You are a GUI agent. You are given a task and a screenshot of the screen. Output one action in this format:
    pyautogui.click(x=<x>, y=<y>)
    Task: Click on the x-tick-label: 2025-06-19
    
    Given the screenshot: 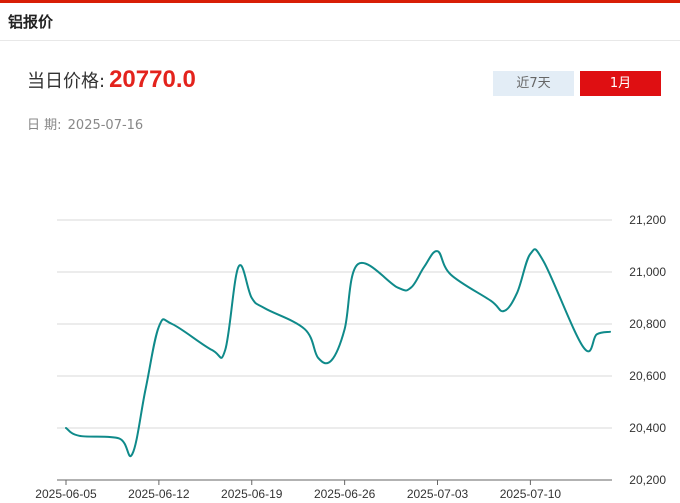 What is the action you would take?
    pyautogui.click(x=252, y=494)
    